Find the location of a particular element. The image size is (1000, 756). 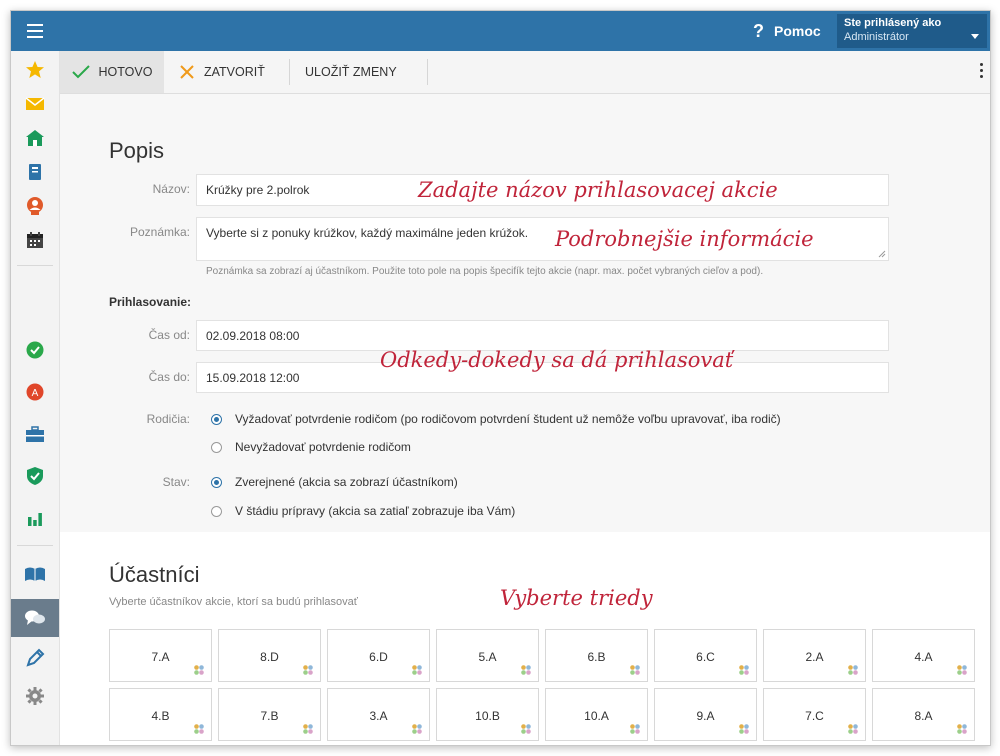

class-tile: 8.D is located at coordinates (269, 655).